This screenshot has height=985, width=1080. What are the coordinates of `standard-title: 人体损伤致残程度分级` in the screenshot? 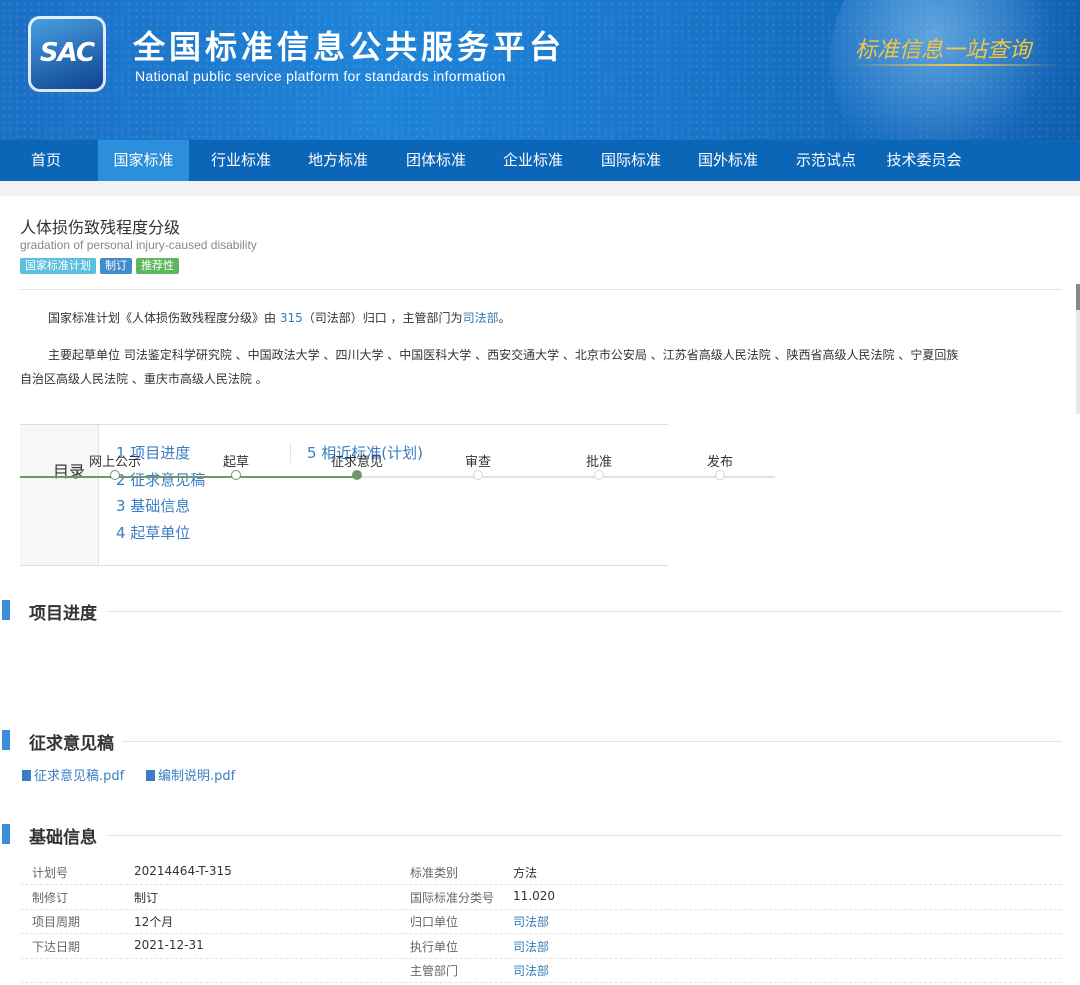 It's located at (100, 227).